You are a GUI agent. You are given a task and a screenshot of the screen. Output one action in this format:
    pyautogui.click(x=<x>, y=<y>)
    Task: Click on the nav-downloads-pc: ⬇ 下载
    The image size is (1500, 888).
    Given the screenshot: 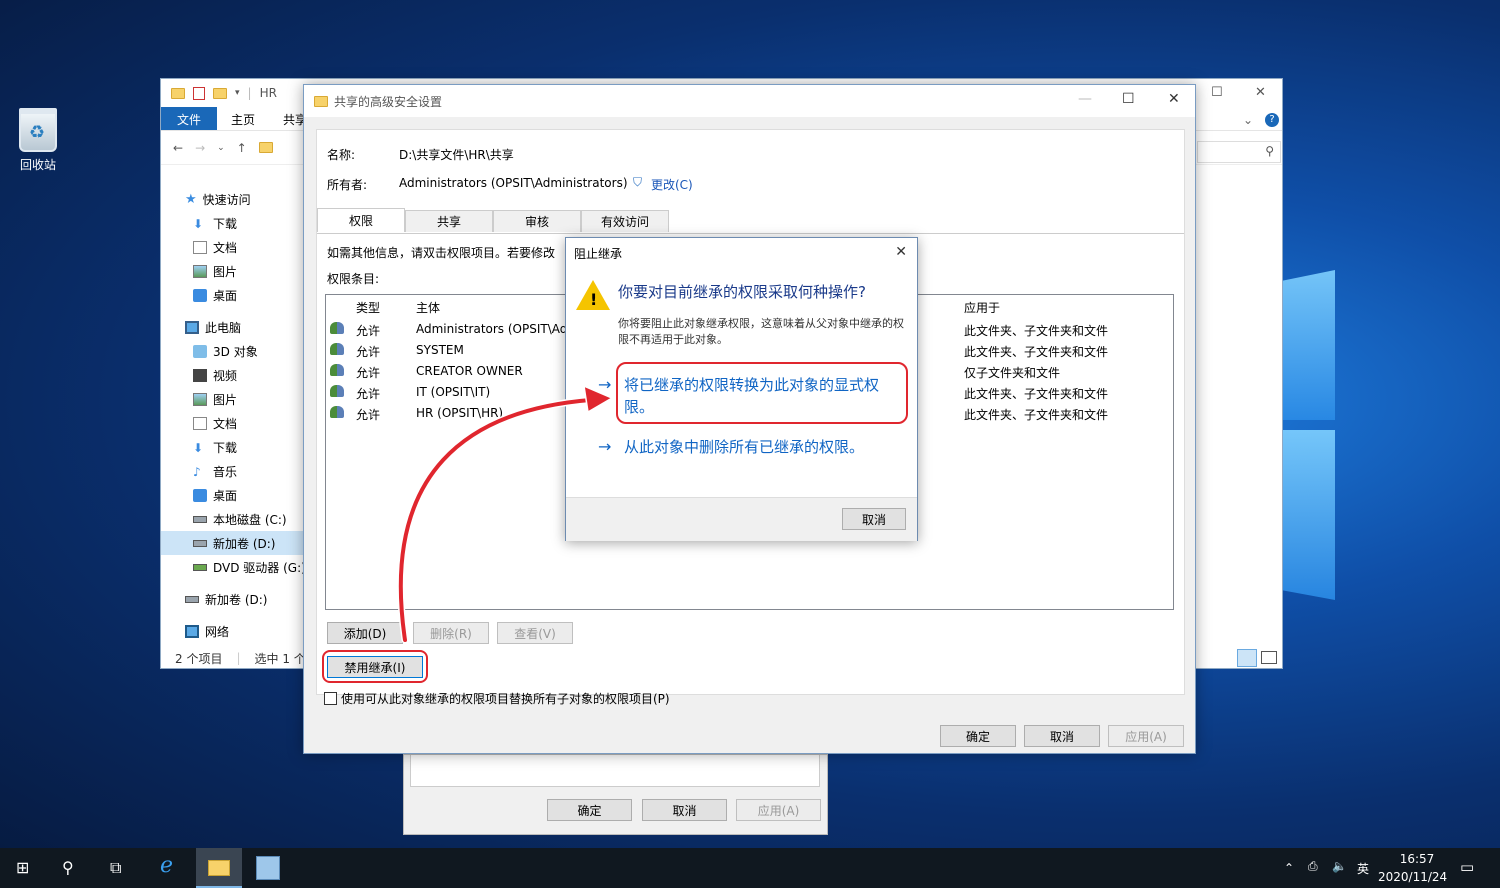 What is the action you would take?
    pyautogui.click(x=236, y=447)
    